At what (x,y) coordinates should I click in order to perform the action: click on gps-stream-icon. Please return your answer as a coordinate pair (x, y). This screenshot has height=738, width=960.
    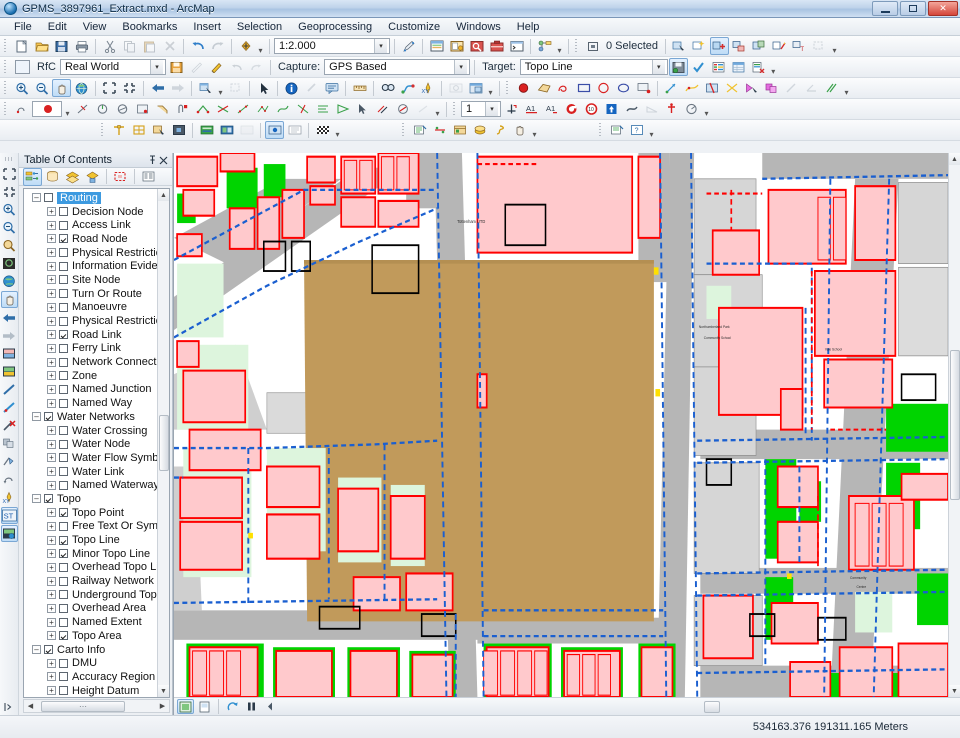
    Looking at the image, I should click on (479, 130).